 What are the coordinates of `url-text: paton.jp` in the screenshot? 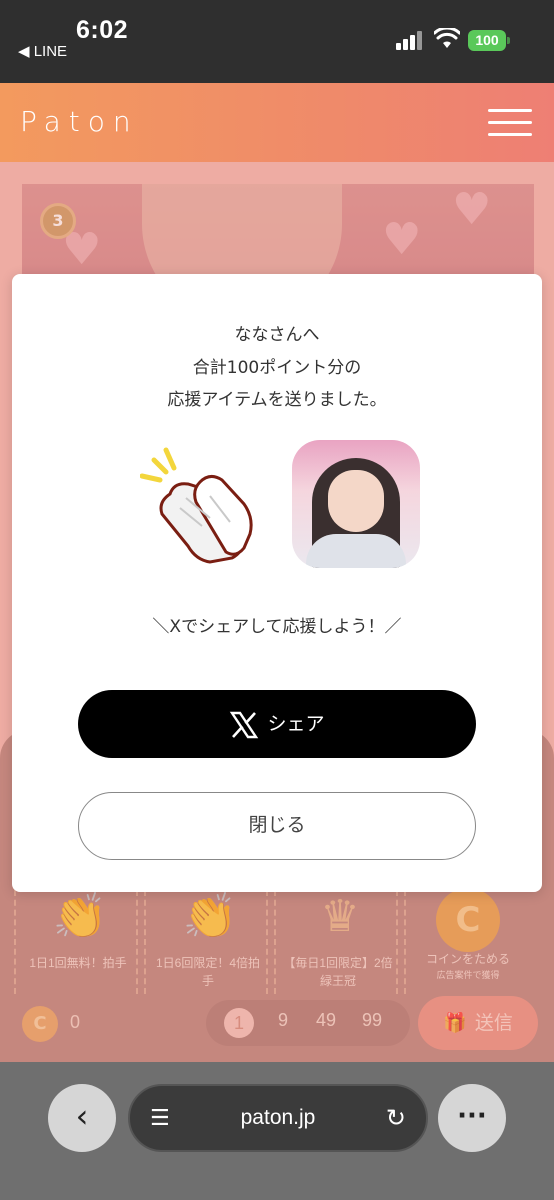 It's located at (278, 1117).